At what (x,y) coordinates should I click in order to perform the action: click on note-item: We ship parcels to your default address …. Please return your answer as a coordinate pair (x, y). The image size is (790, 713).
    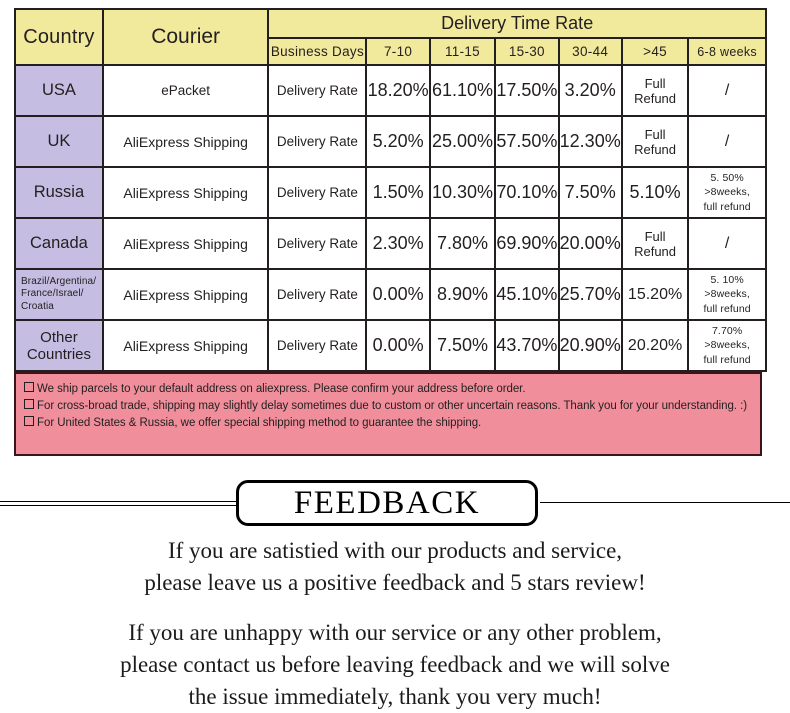
    Looking at the image, I should click on (392, 389).